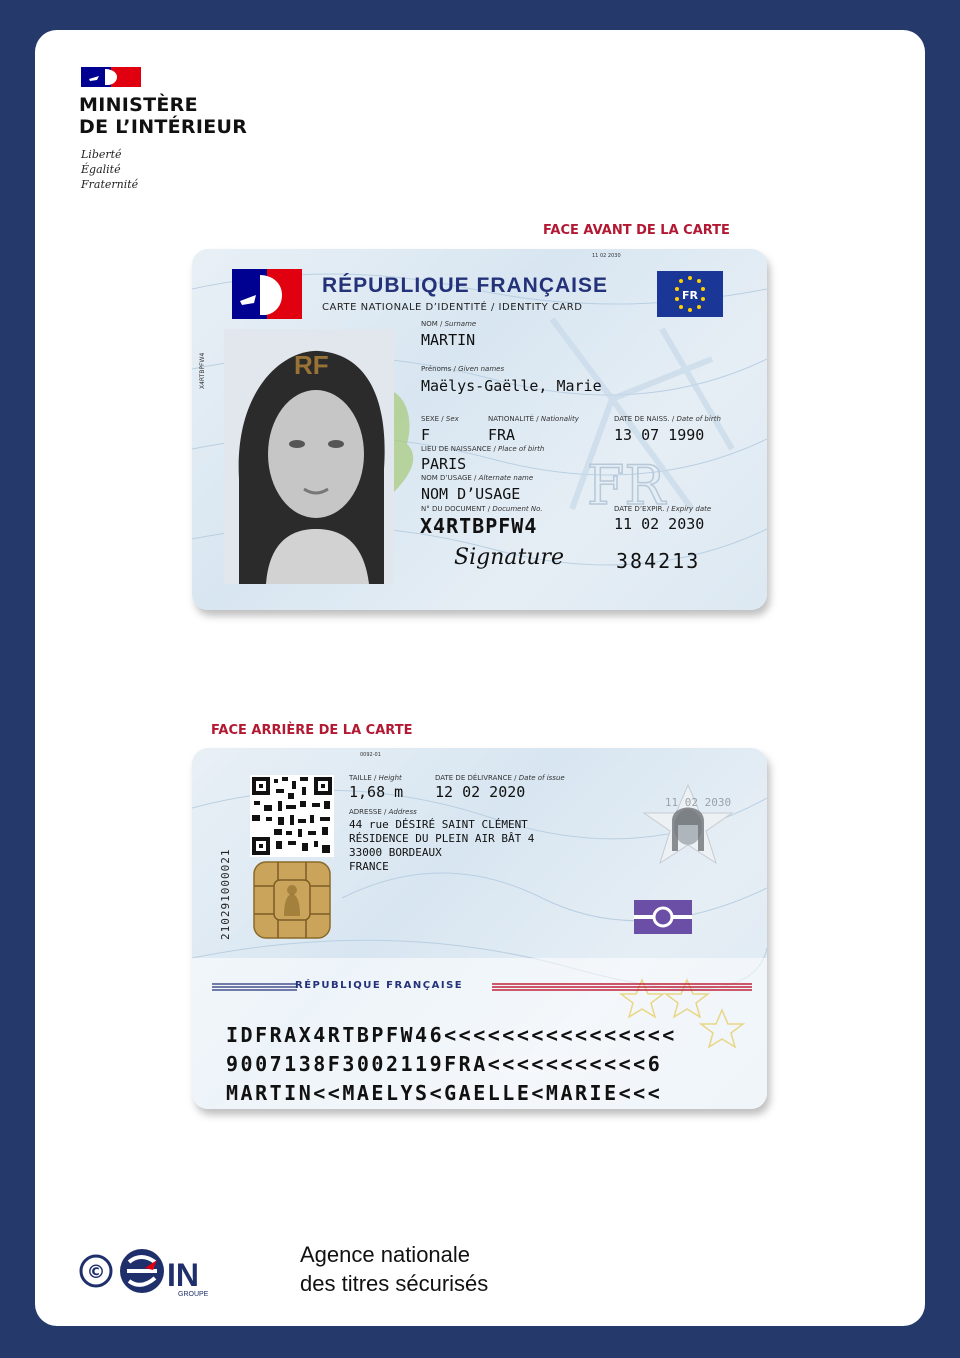  What do you see at coordinates (379, 985) in the screenshot?
I see `band-label: RÉPUBLIQUE FRANÇAISE` at bounding box center [379, 985].